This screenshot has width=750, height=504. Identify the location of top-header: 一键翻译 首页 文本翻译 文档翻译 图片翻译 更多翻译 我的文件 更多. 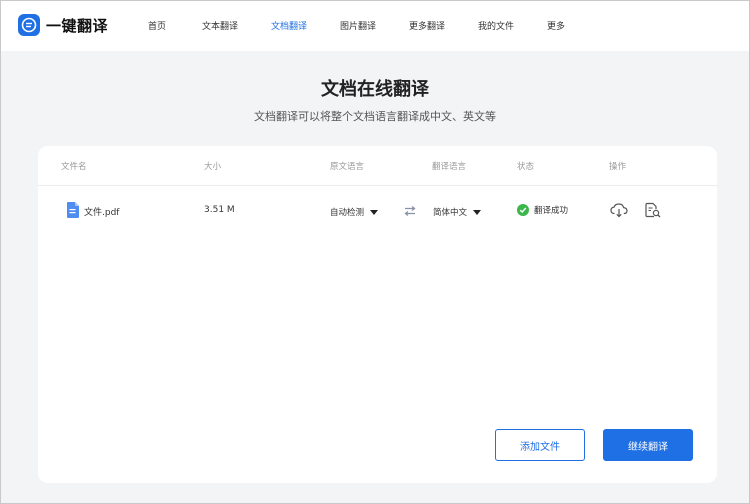
(375, 26).